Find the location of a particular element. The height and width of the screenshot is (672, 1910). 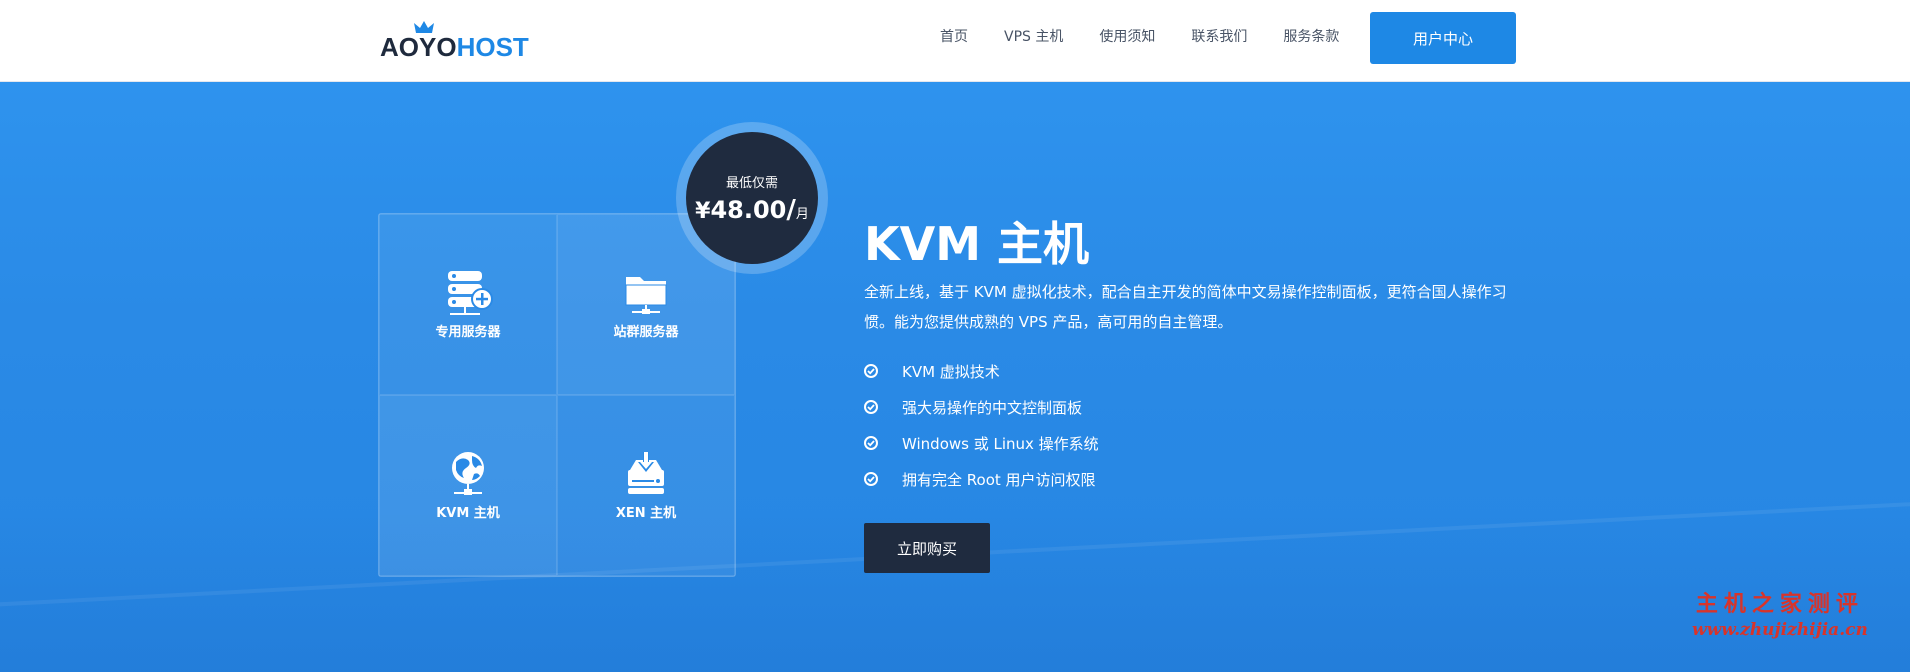

product-xen-host: XEN 主机 is located at coordinates (646, 485).